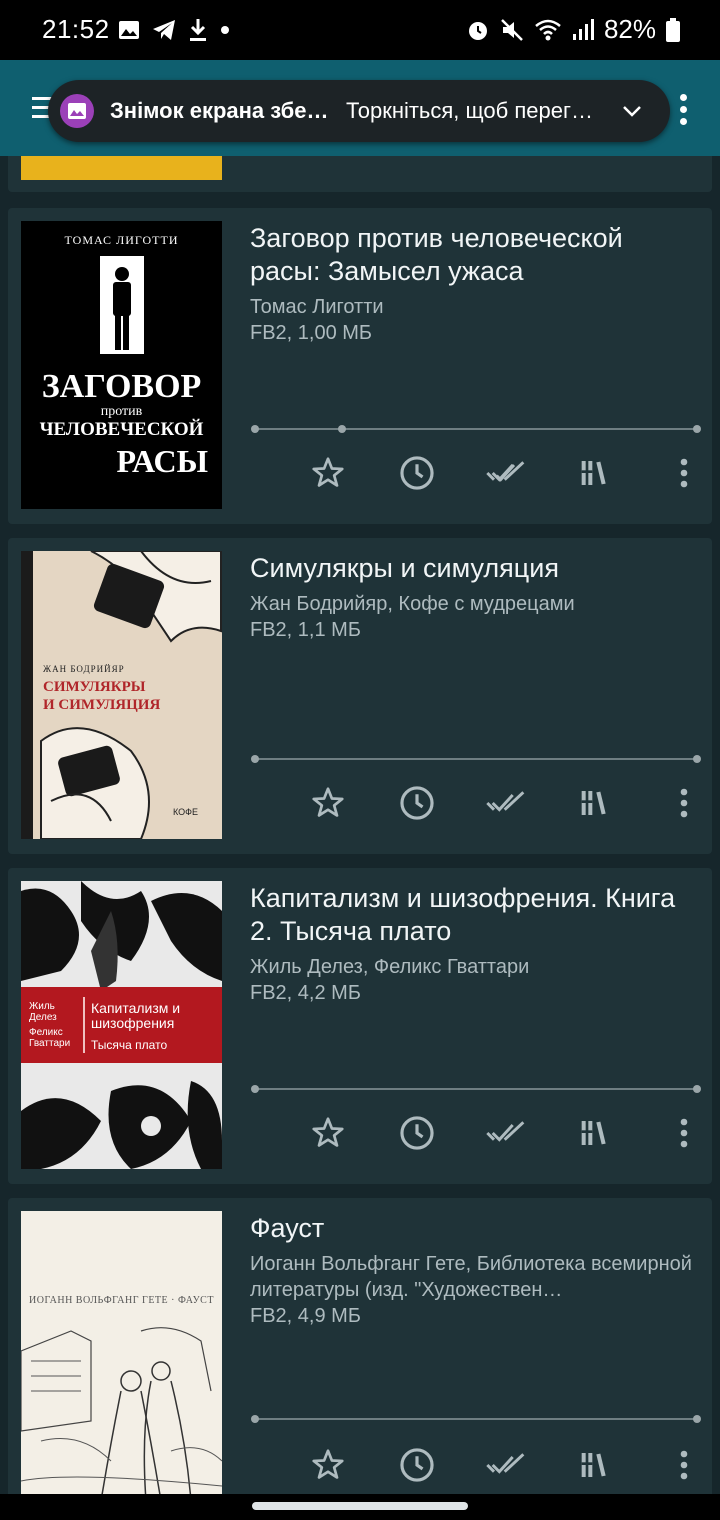  Describe the element at coordinates (76, 29) in the screenshot. I see `status-time: 21:52` at that location.